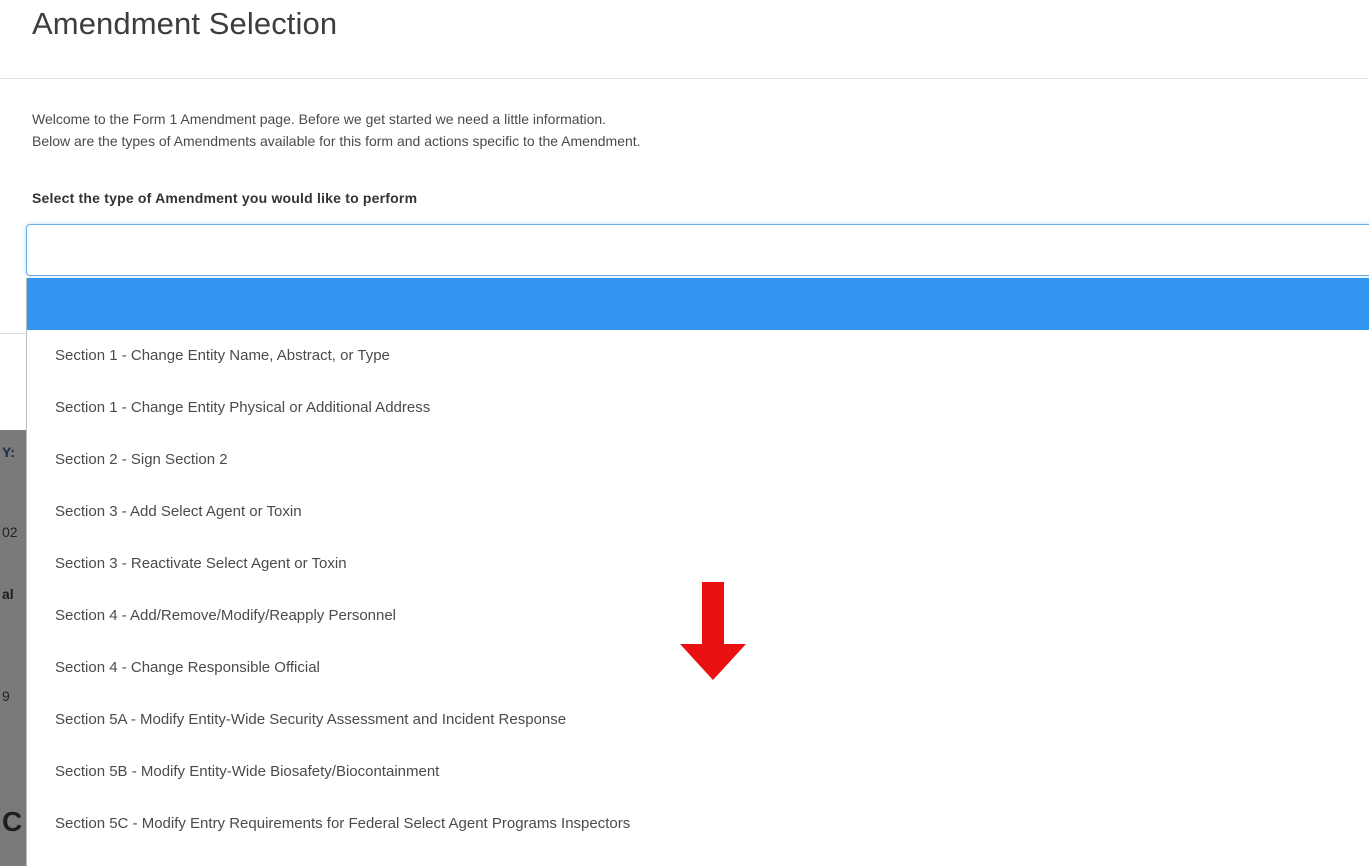 The width and height of the screenshot is (1369, 866). I want to click on background-fragment: Y:, so click(8, 452).